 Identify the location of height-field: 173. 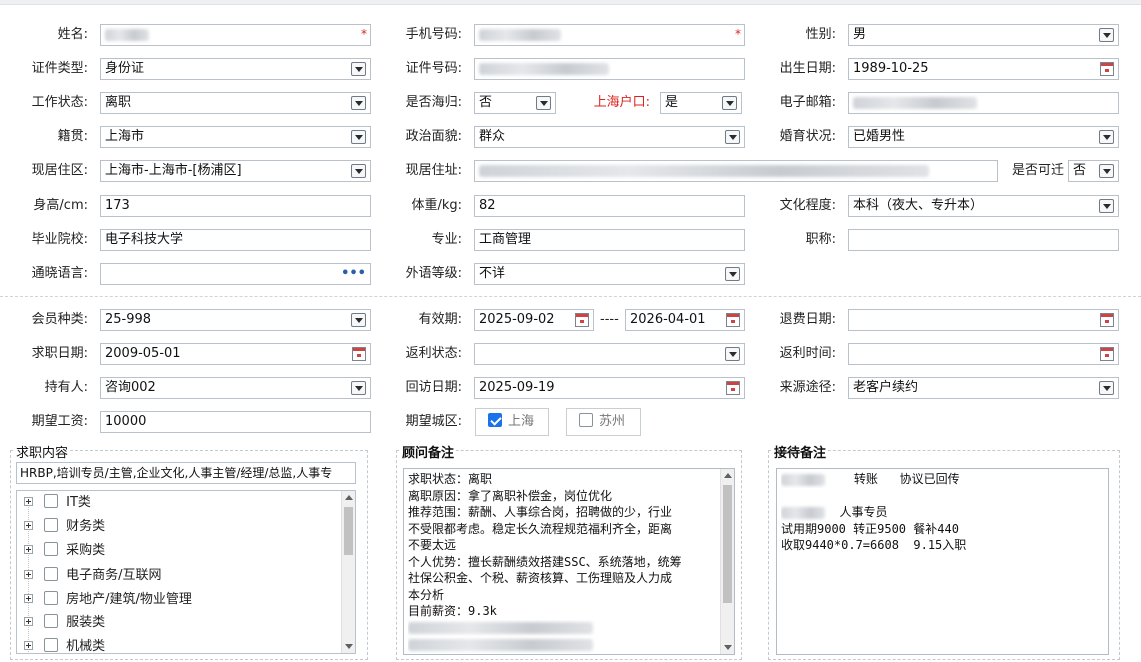
(235, 206).